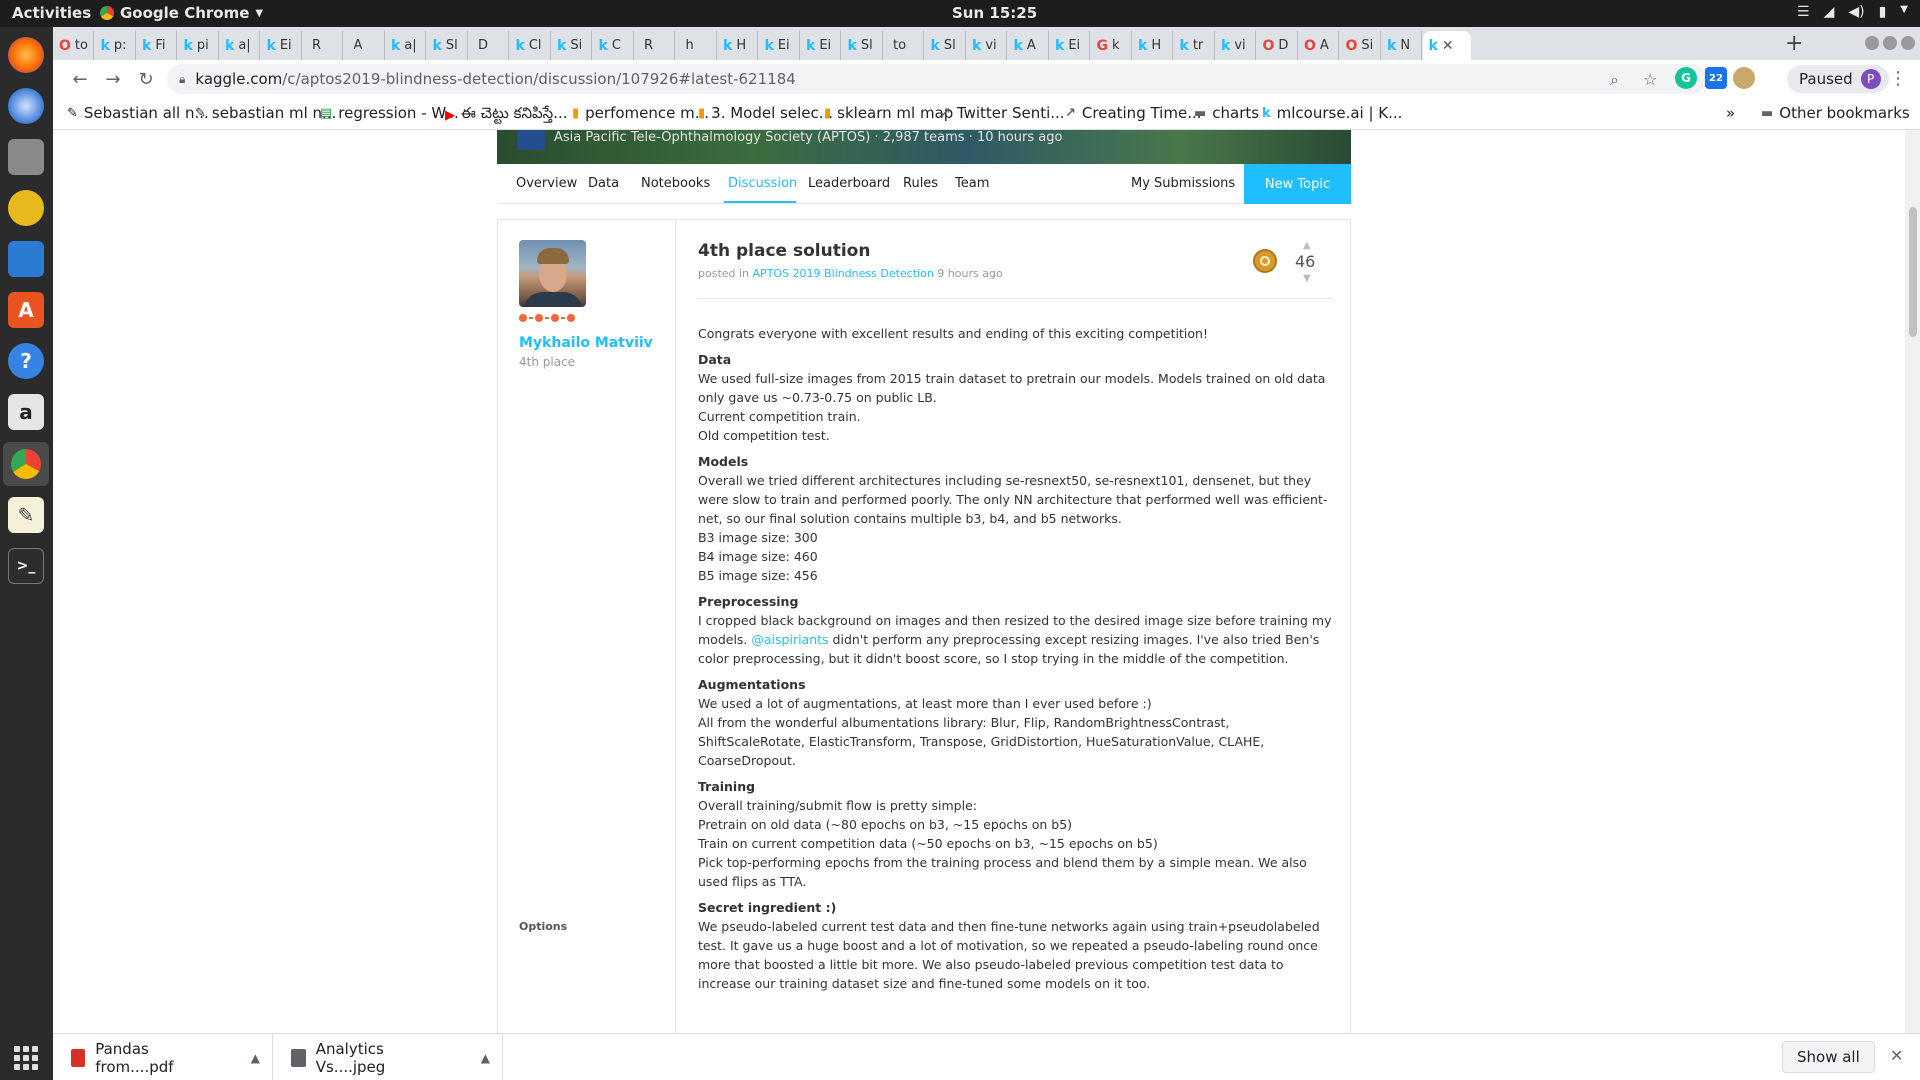 The height and width of the screenshot is (1080, 1920). I want to click on options-label: Options, so click(543, 926).